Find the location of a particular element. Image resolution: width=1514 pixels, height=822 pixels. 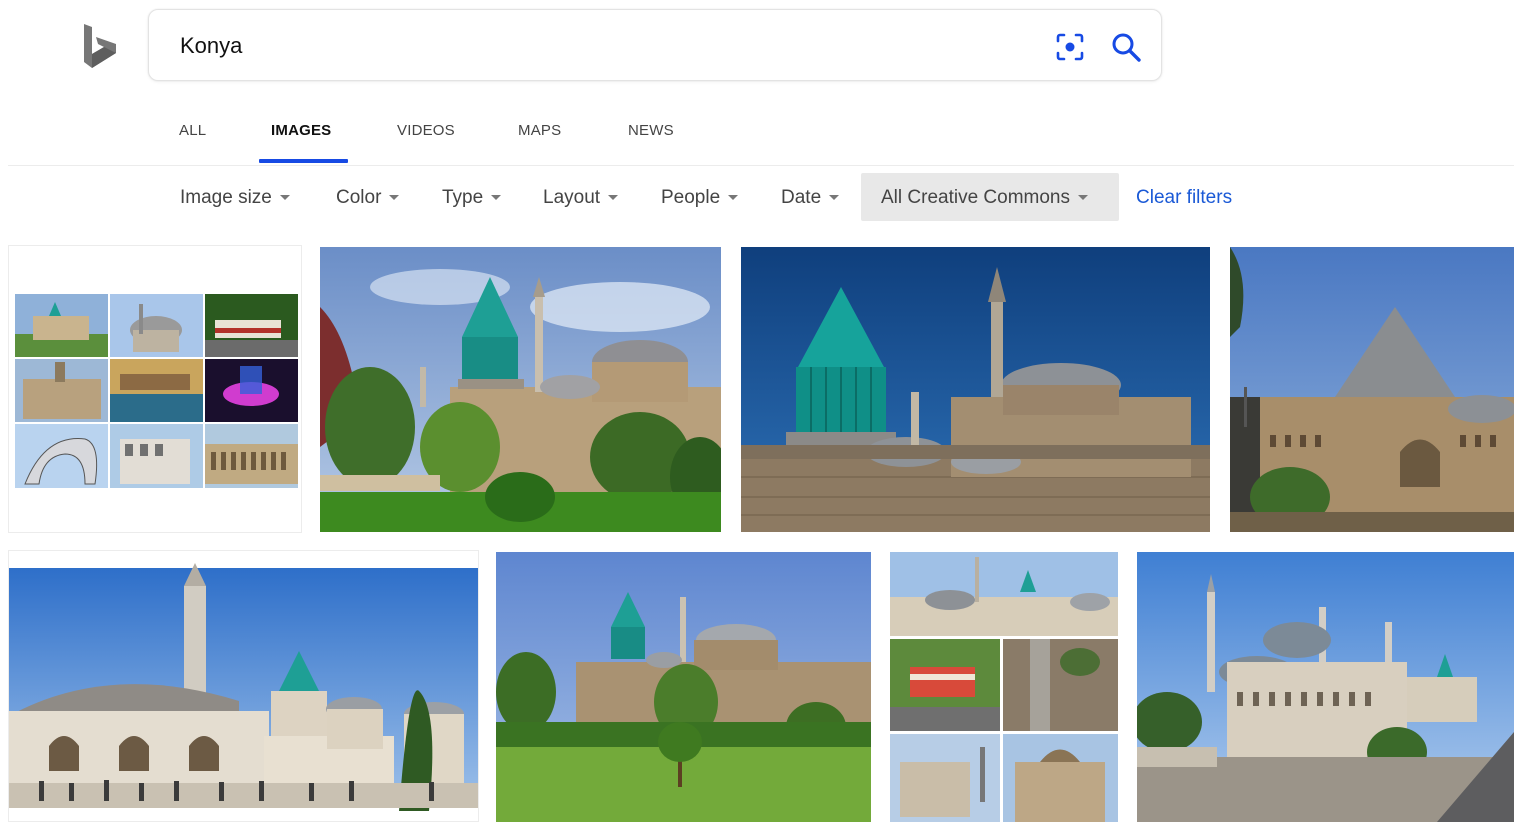

search-icon is located at coordinates (1126, 47).